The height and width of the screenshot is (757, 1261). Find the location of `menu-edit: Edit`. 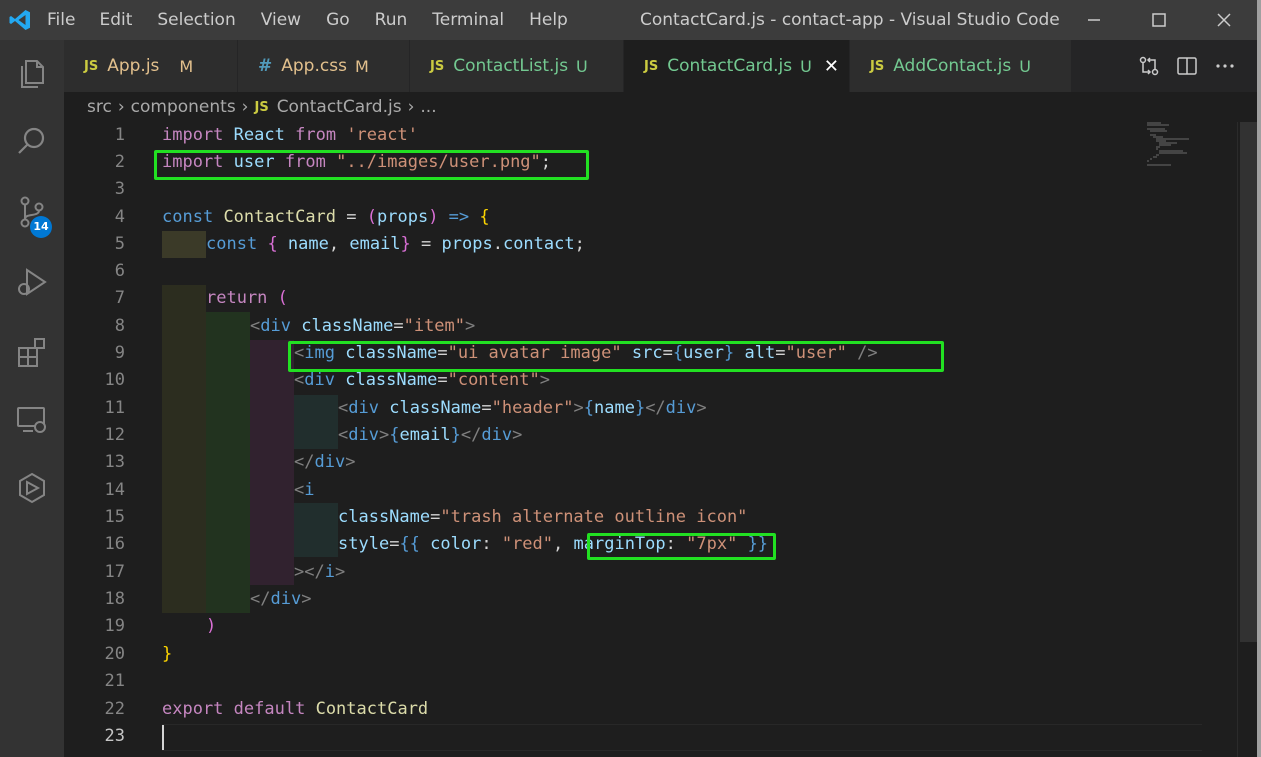

menu-edit: Edit is located at coordinates (115, 20).